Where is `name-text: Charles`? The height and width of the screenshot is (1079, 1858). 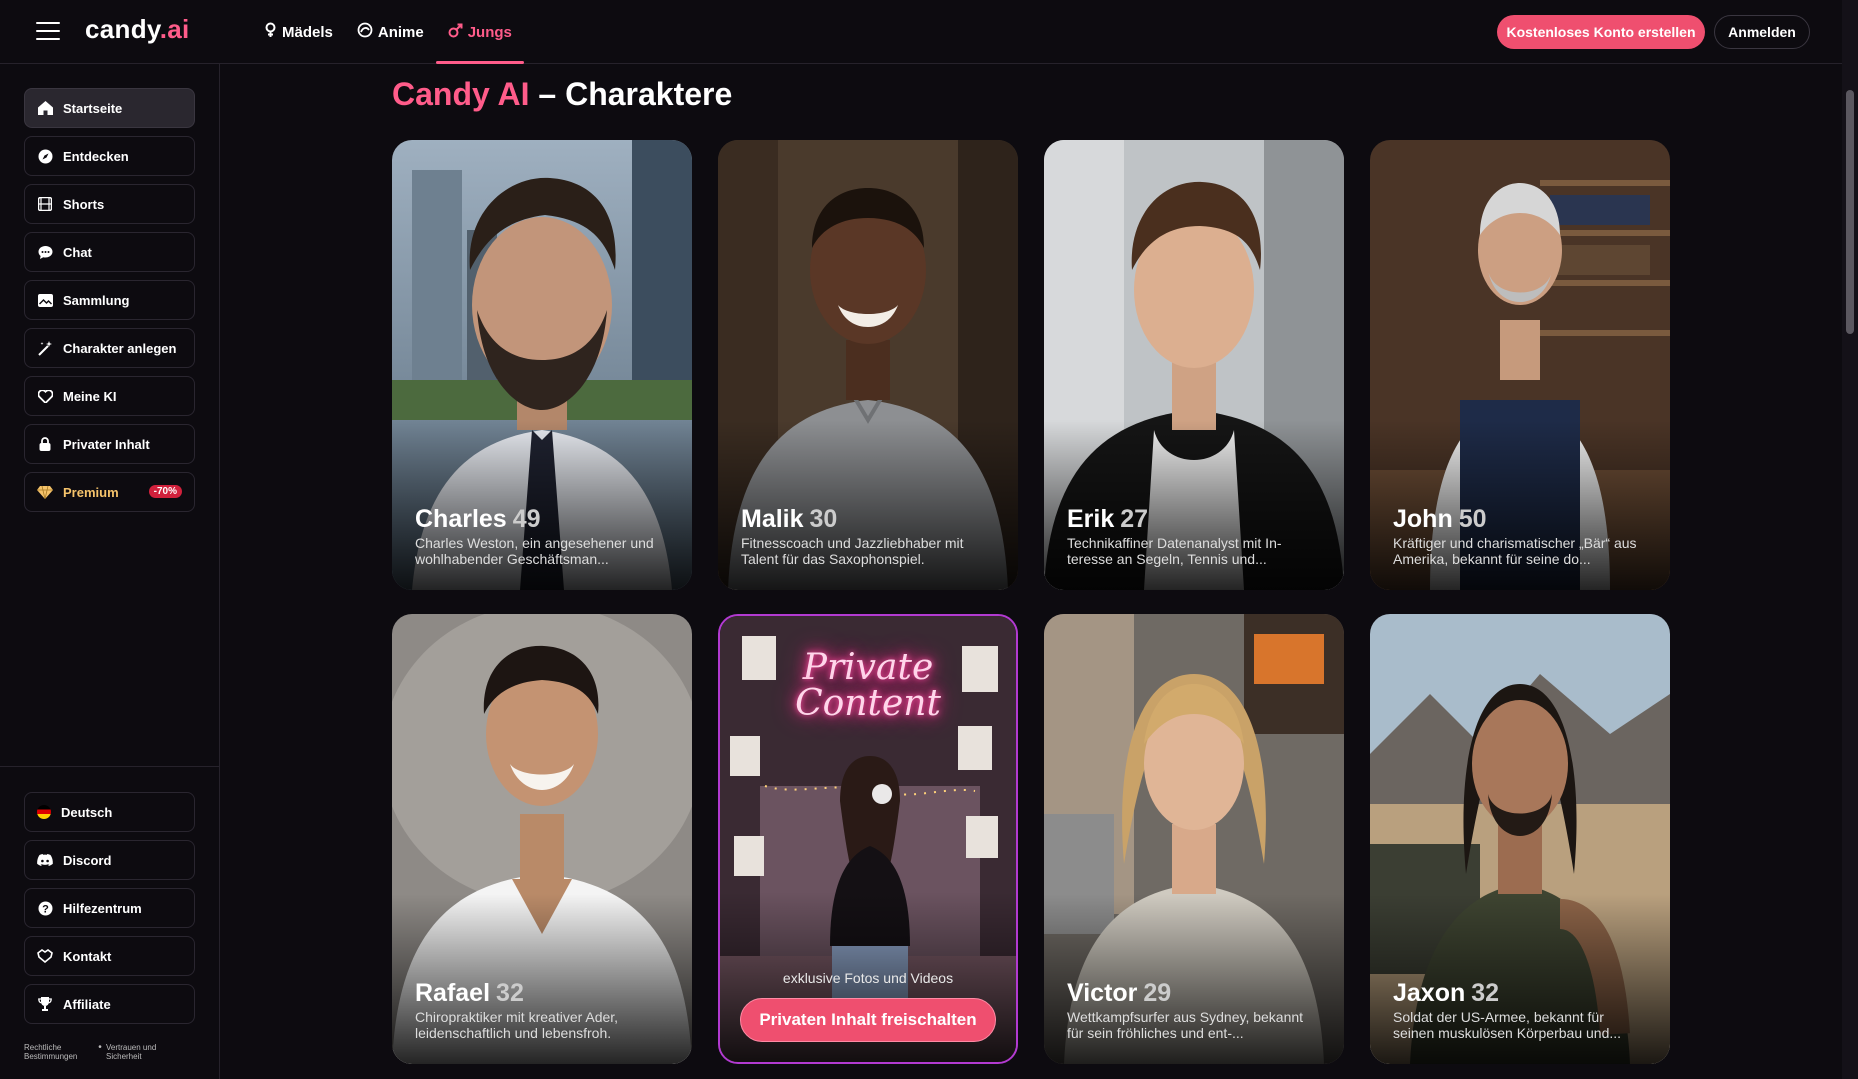
name-text: Charles is located at coordinates (461, 519).